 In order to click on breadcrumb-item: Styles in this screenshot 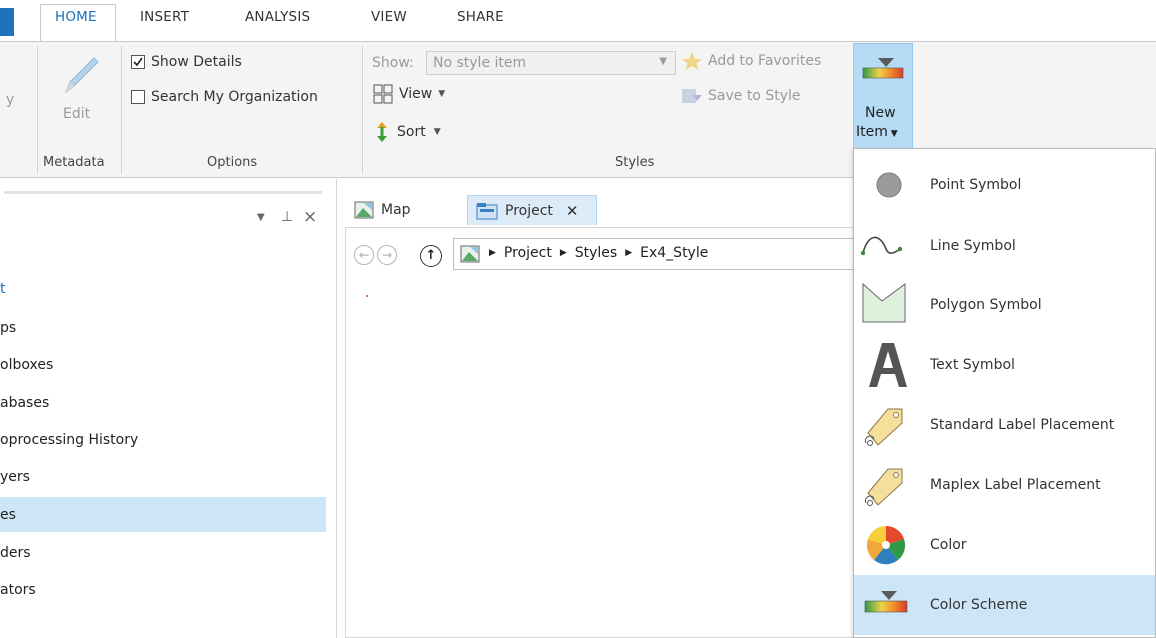, I will do `click(596, 253)`.